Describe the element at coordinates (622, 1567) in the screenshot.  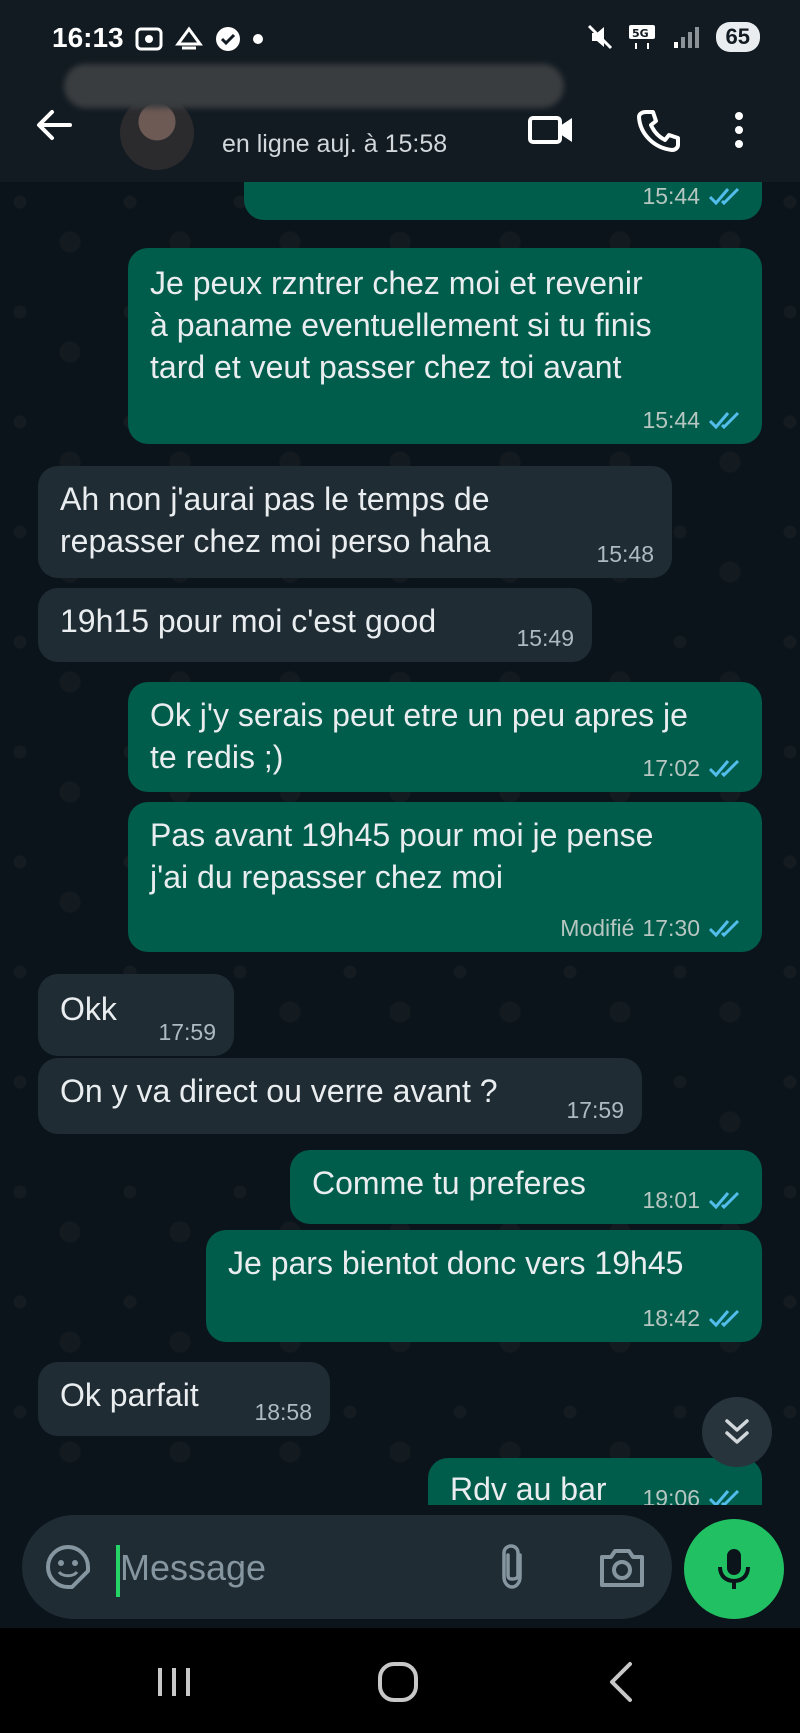
I see `camera-icon` at that location.